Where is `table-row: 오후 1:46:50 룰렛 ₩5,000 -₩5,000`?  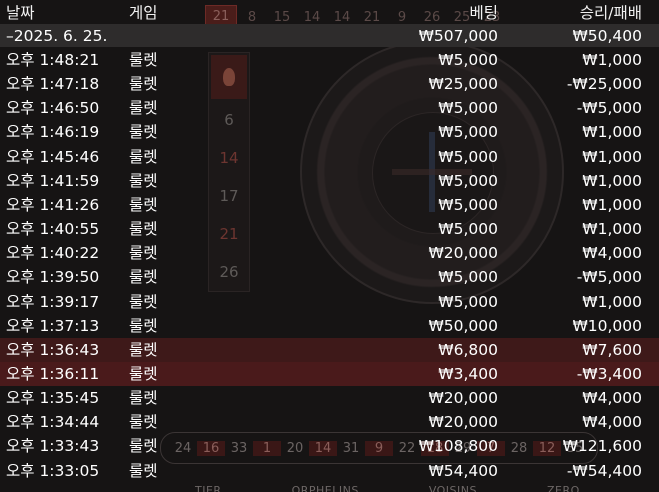 table-row: 오후 1:46:50 룰렛 ₩5,000 -₩5,000 is located at coordinates (329, 108).